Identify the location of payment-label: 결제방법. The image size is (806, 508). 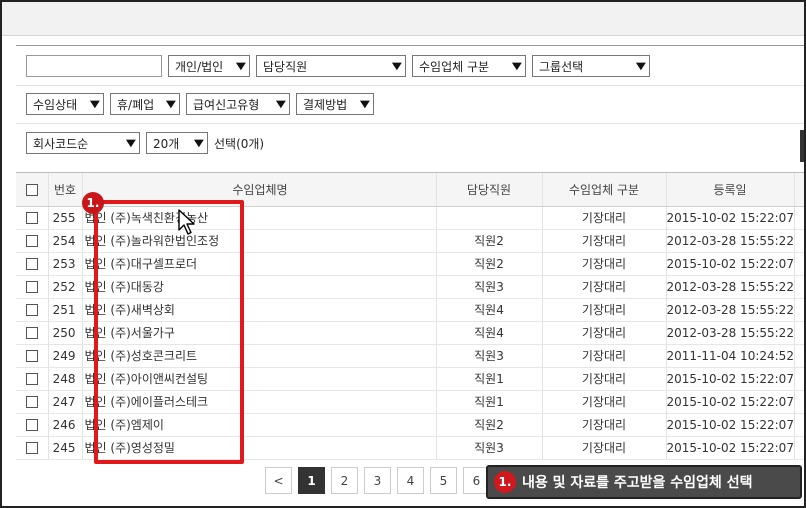
(325, 104).